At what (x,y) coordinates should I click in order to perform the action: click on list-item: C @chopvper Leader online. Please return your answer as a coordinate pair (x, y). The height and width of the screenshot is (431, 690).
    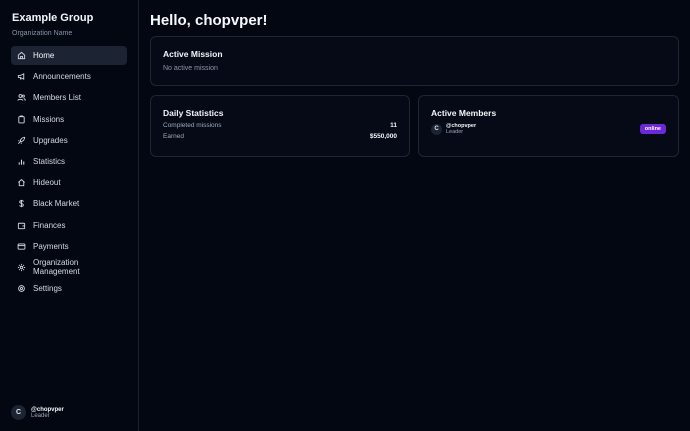
    Looking at the image, I should click on (548, 129).